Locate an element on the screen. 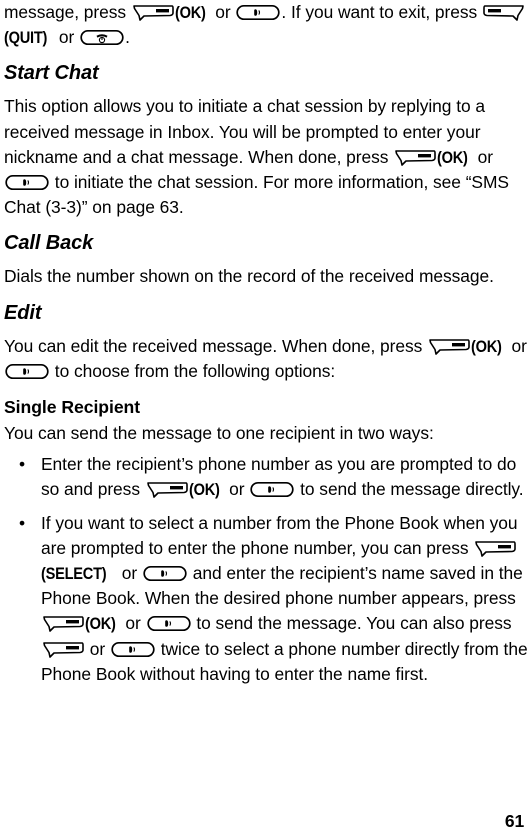  edit-seg3: to choose from the following options: is located at coordinates (193, 370).